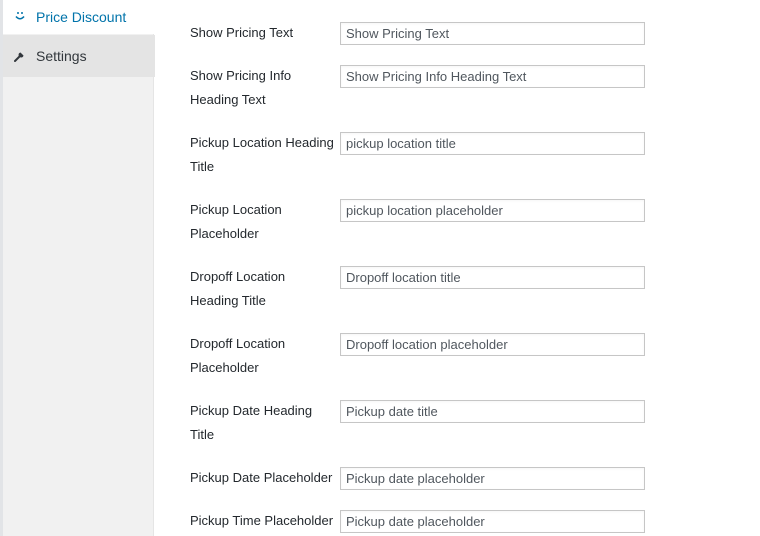 The height and width of the screenshot is (536, 760). What do you see at coordinates (236, 221) in the screenshot?
I see `field-label: Pickup Location Placeholder` at bounding box center [236, 221].